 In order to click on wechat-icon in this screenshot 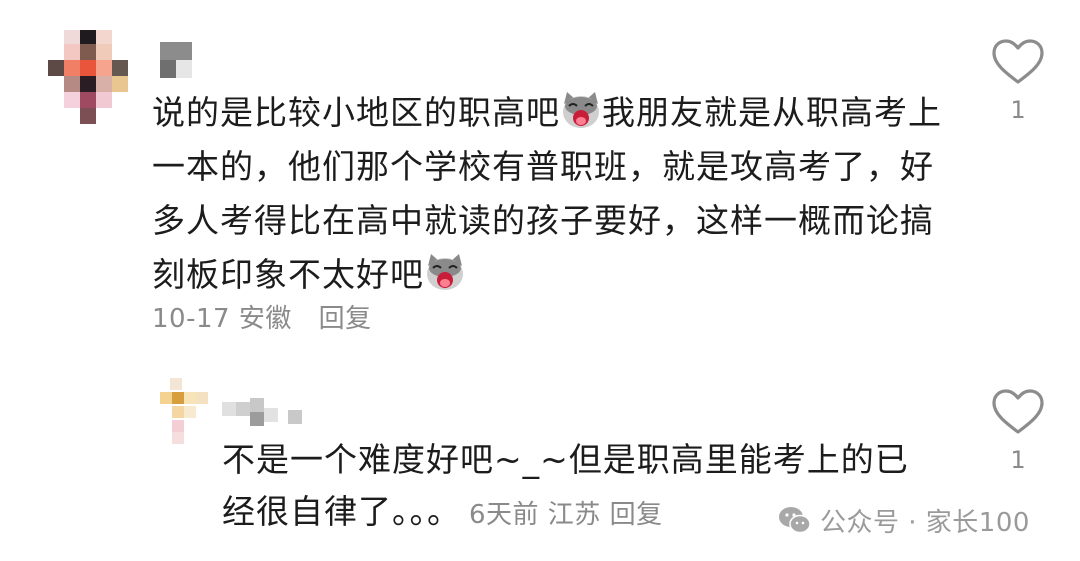, I will do `click(795, 520)`.